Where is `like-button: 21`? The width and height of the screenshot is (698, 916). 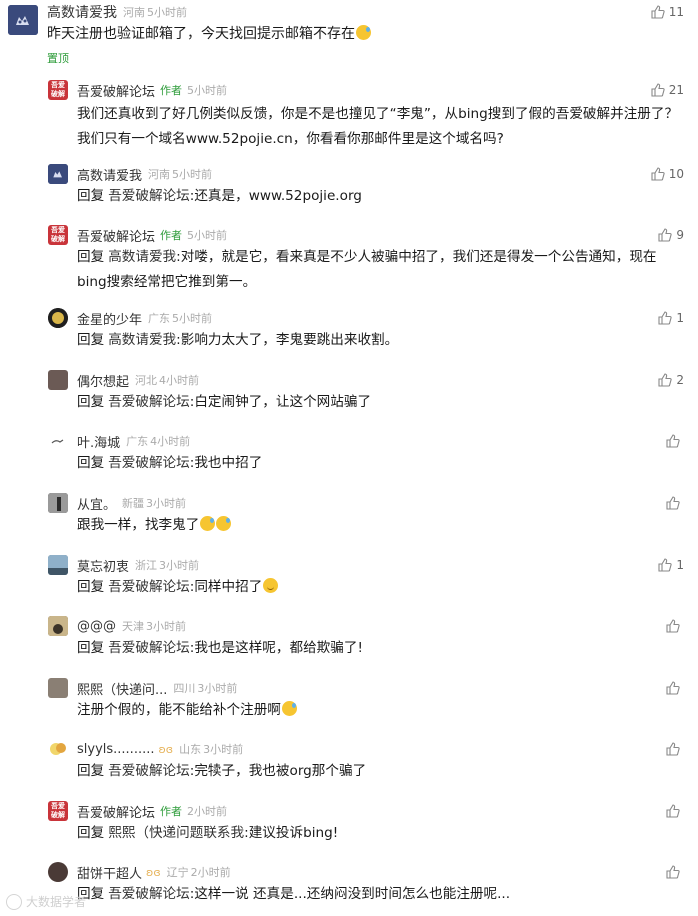
like-button: 21 is located at coordinates (667, 90).